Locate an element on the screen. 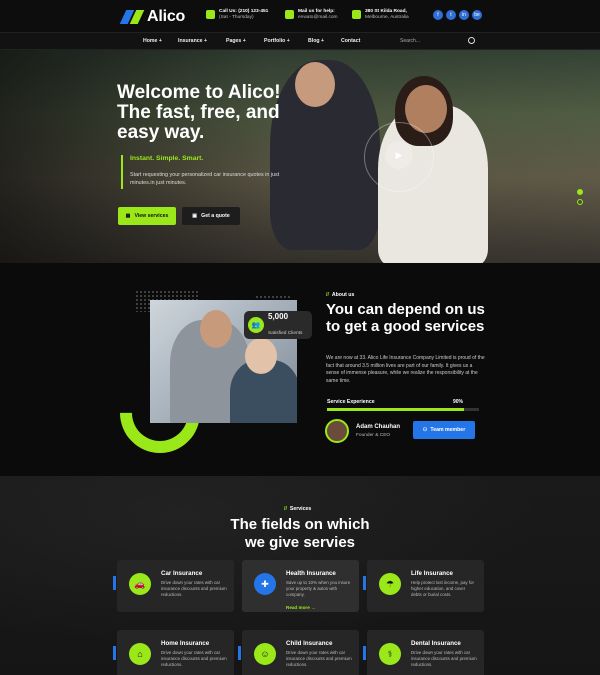 The height and width of the screenshot is (675, 600). home-icon: ⌂ is located at coordinates (140, 654).